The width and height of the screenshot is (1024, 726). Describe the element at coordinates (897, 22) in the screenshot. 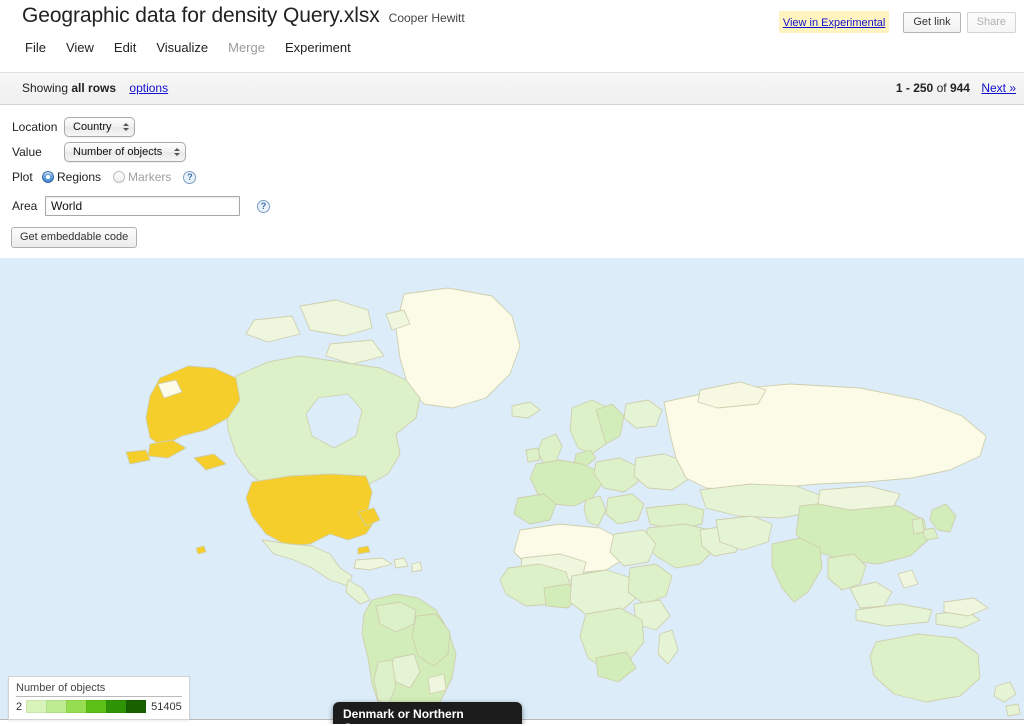

I see `top-actions: View in Experimental Get link Share` at that location.